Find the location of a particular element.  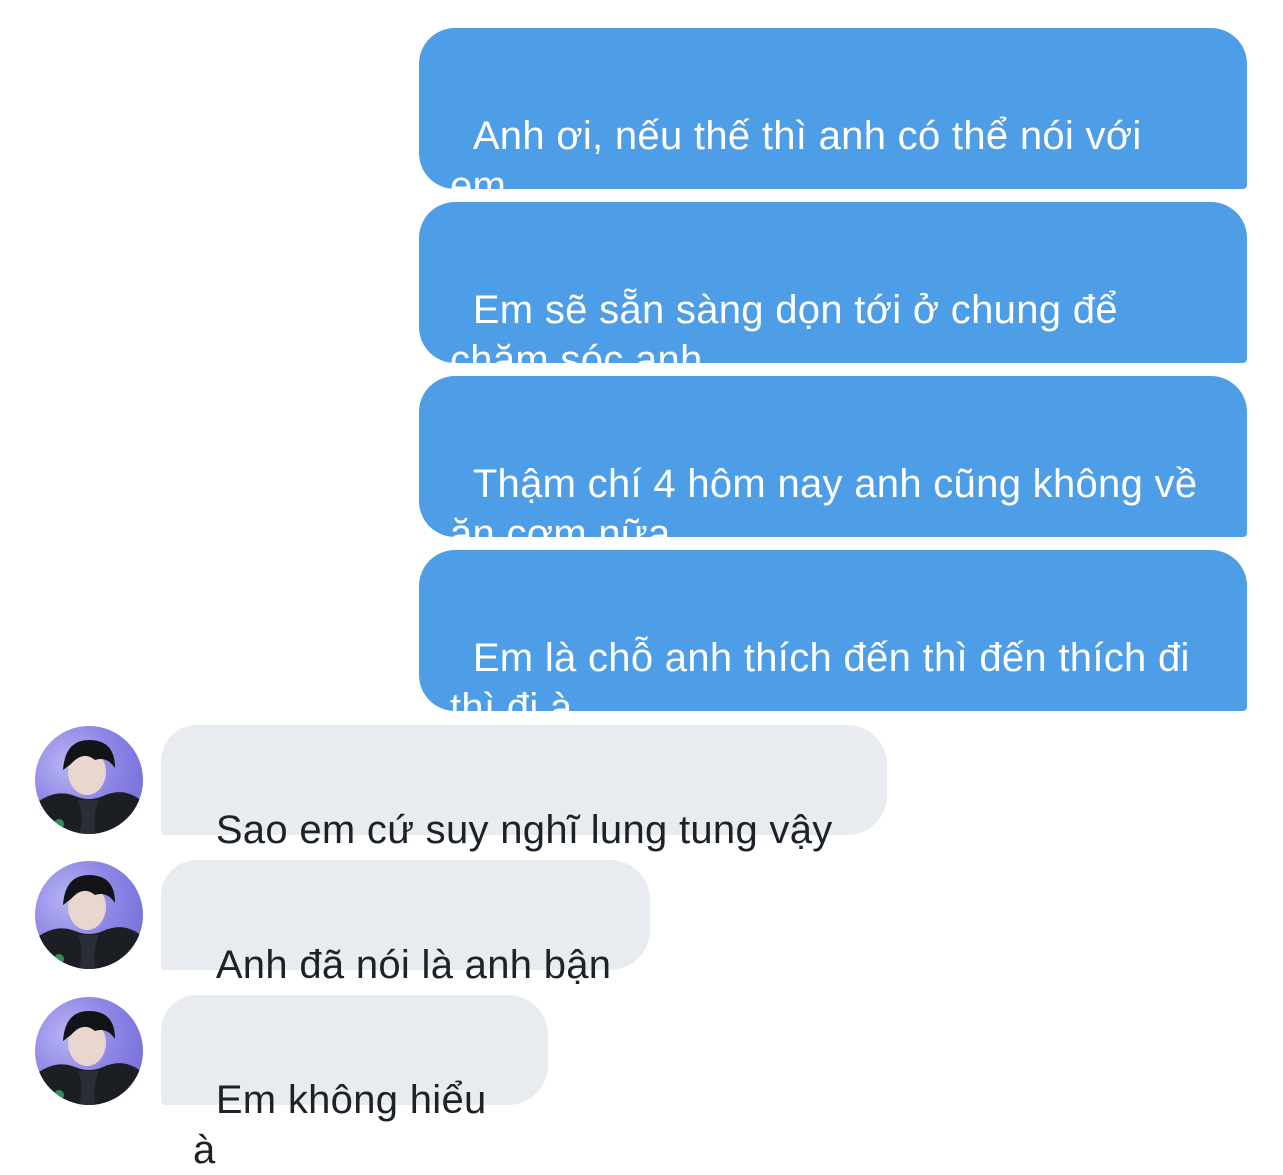

received-message-bubble: Em không hiểu à is located at coordinates (354, 1083).